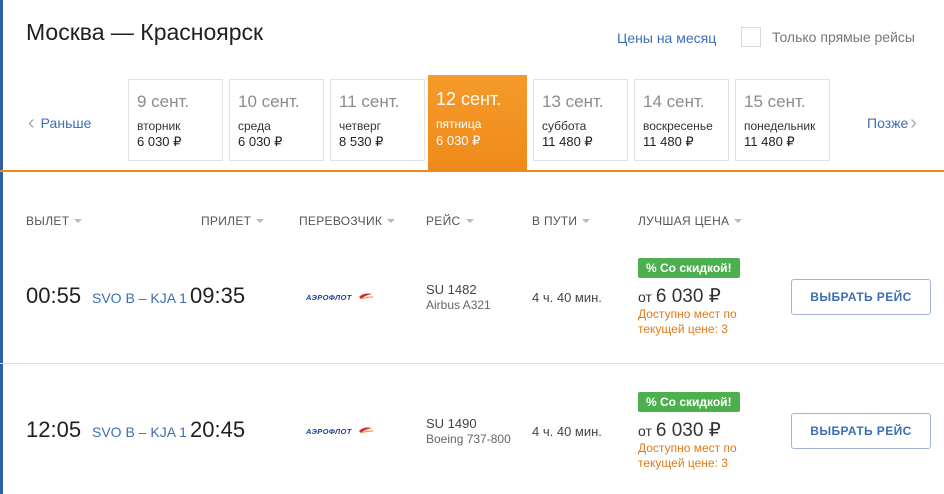  I want to click on date-card-date: 15 сент., so click(775, 101).